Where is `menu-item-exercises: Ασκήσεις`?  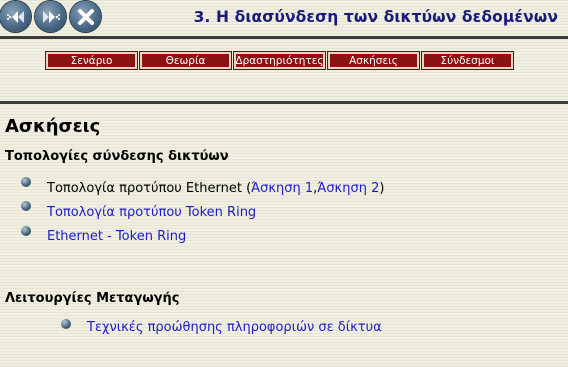 menu-item-exercises: Ασκήσεις is located at coordinates (373, 60).